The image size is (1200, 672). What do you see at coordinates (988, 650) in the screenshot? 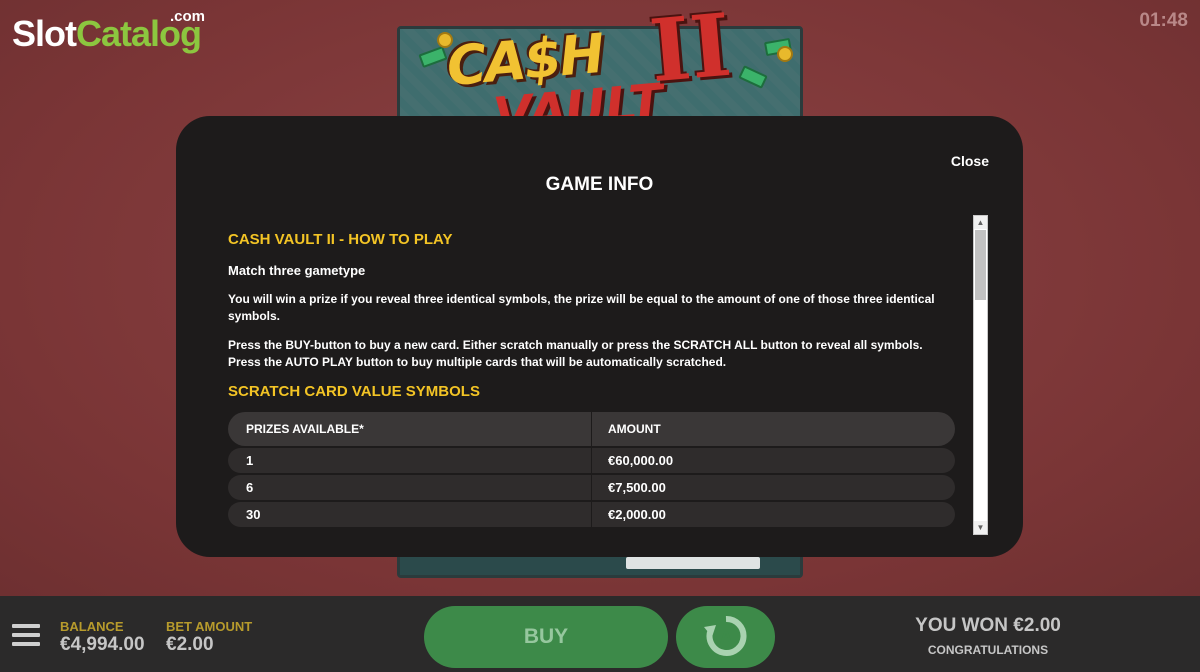
I see `congratulations-text: CONGRATULATIONS` at bounding box center [988, 650].